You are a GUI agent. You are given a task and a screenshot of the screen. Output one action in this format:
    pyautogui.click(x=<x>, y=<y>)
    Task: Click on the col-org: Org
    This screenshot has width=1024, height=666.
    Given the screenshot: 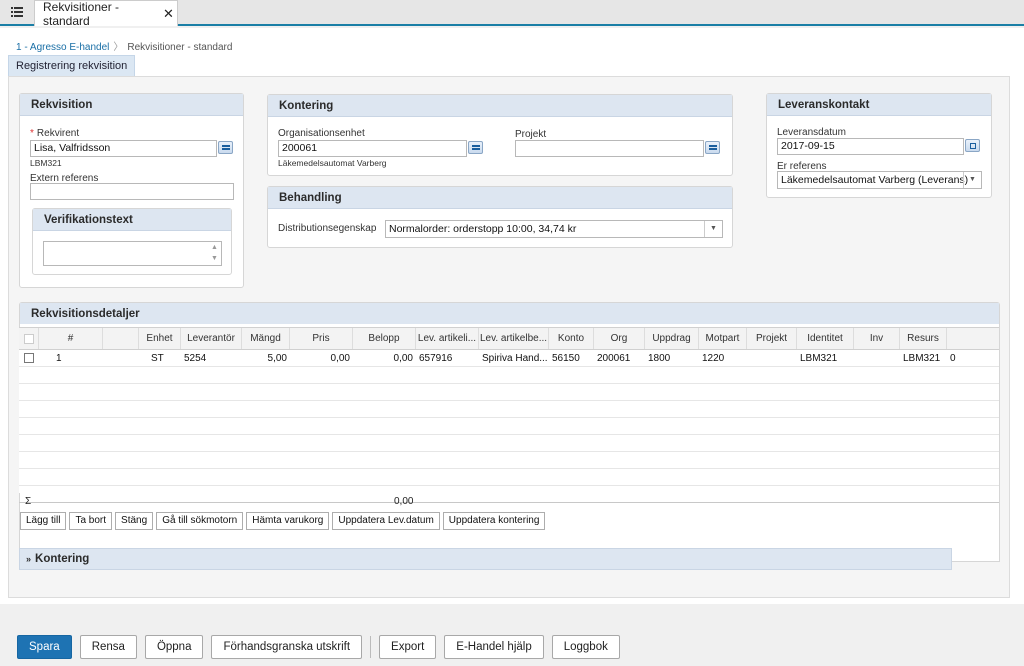 What is the action you would take?
    pyautogui.click(x=619, y=338)
    